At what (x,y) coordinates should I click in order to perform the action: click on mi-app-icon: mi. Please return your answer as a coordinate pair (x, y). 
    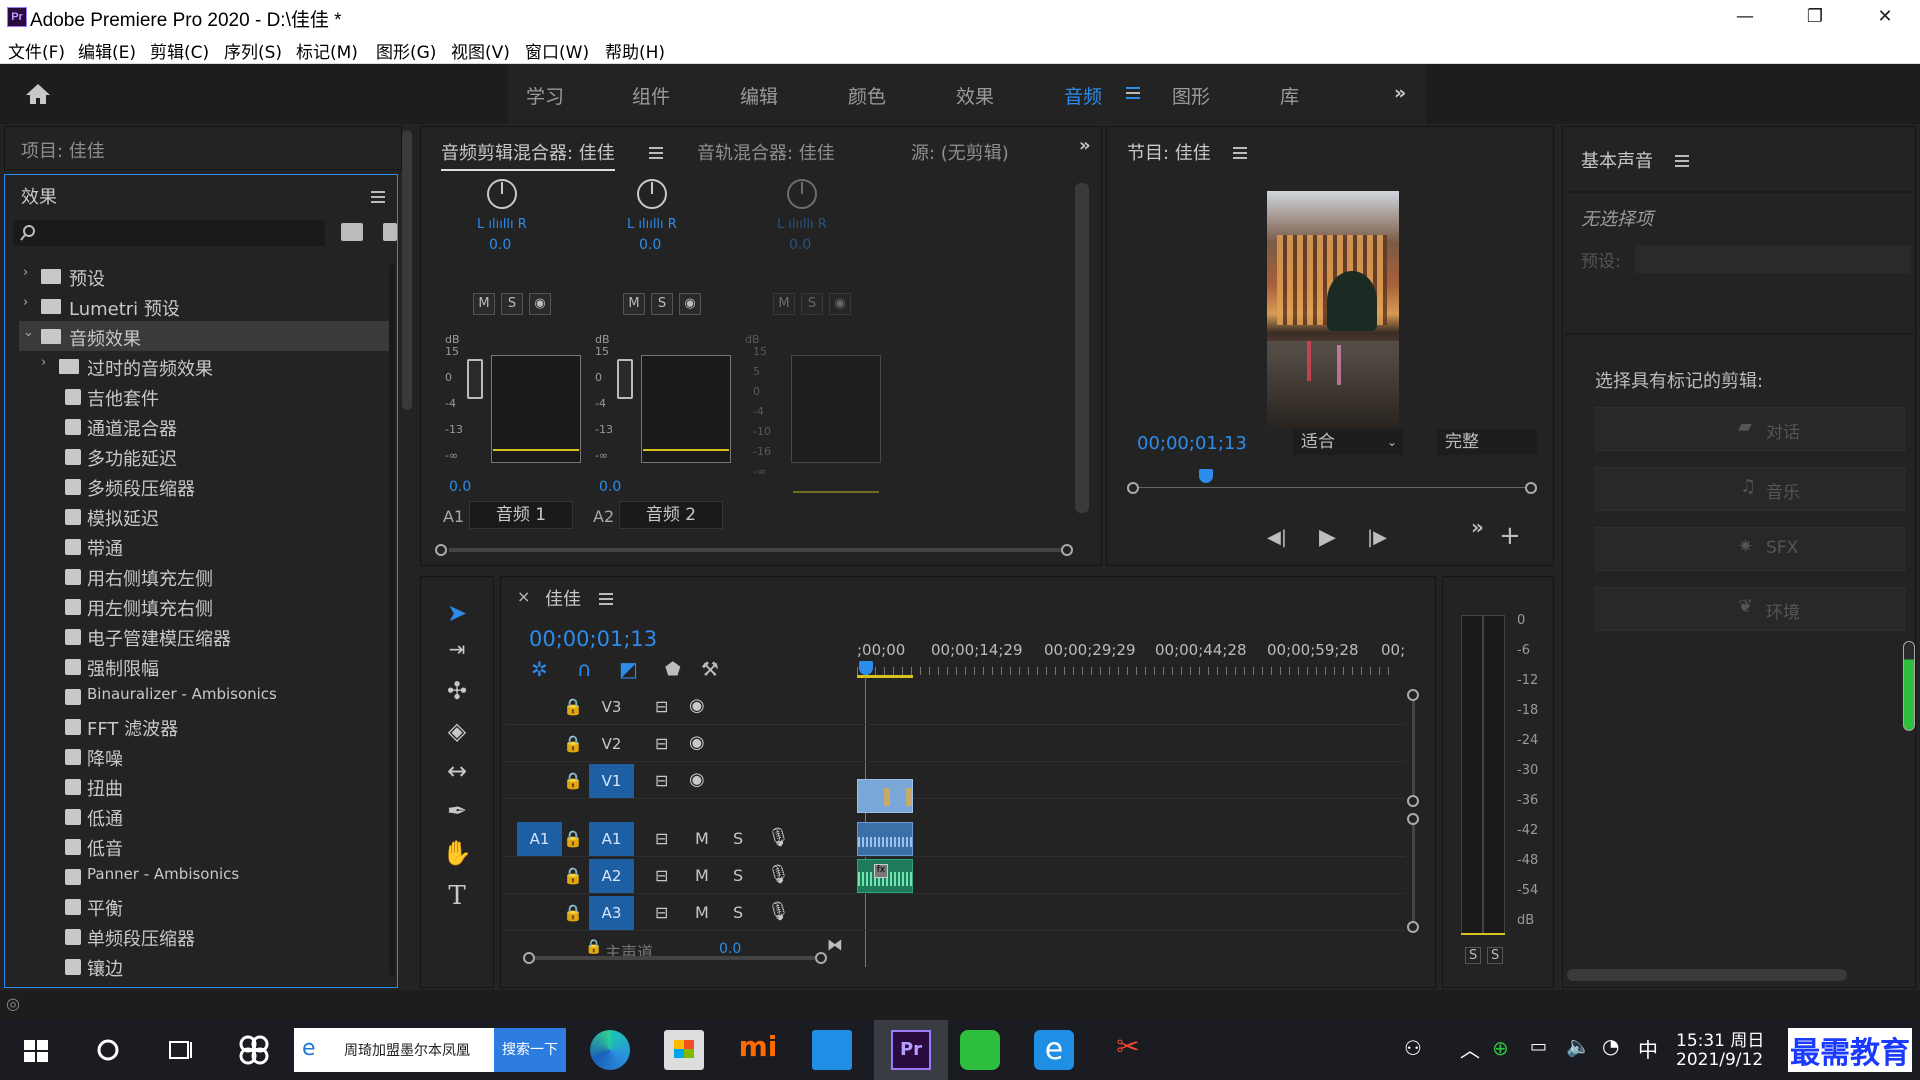
    Looking at the image, I should click on (758, 1050).